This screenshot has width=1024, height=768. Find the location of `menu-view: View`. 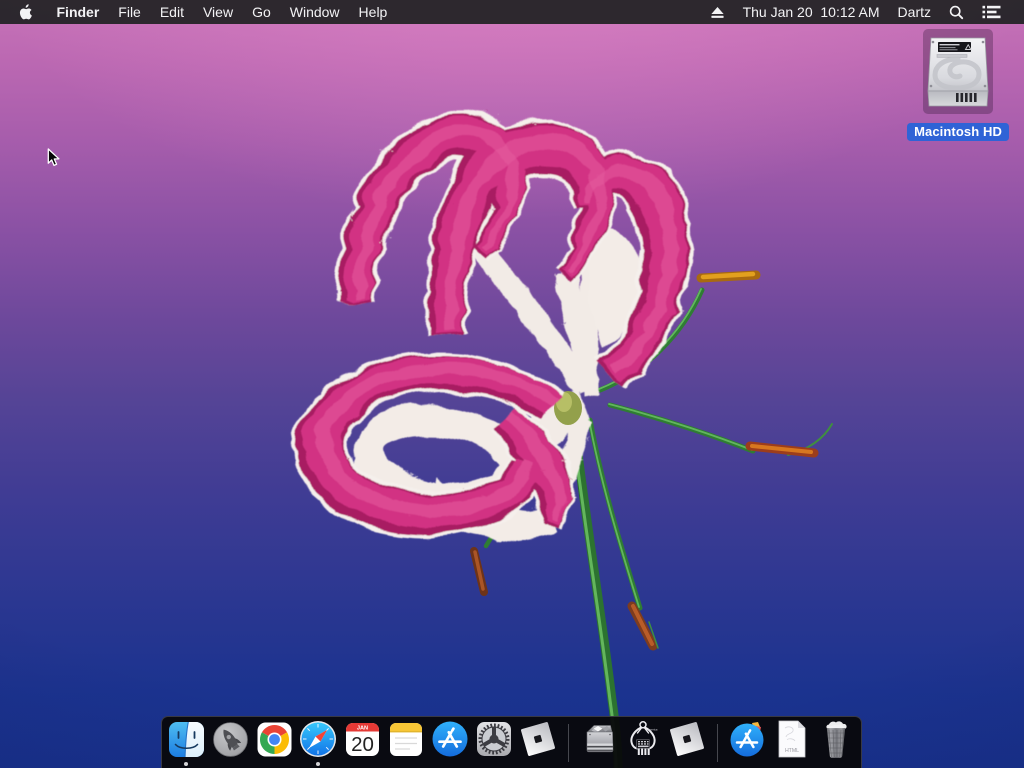

menu-view: View is located at coordinates (217, 12).